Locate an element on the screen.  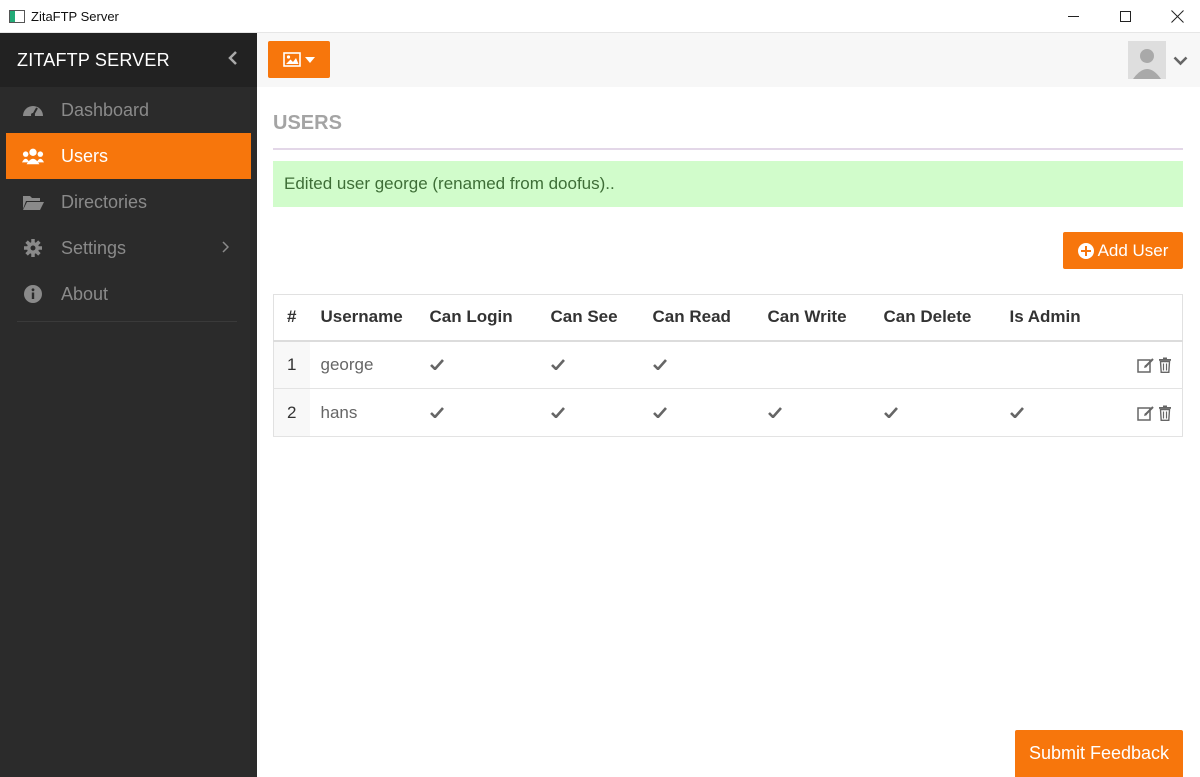
info-icon is located at coordinates (33, 294).